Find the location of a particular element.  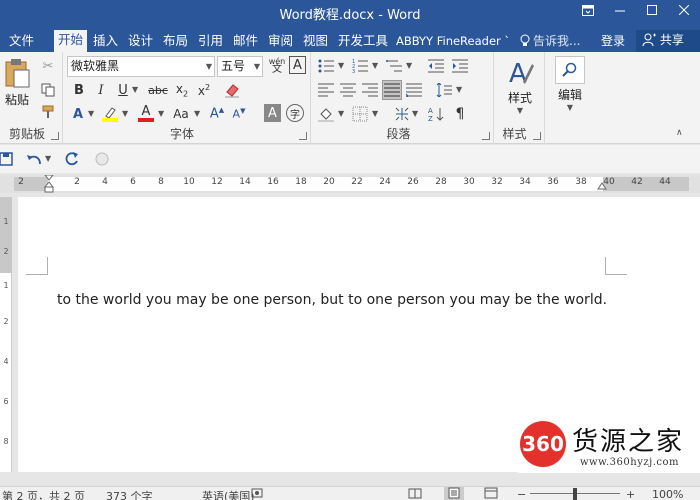

read-mode-button is located at coordinates (415, 493).